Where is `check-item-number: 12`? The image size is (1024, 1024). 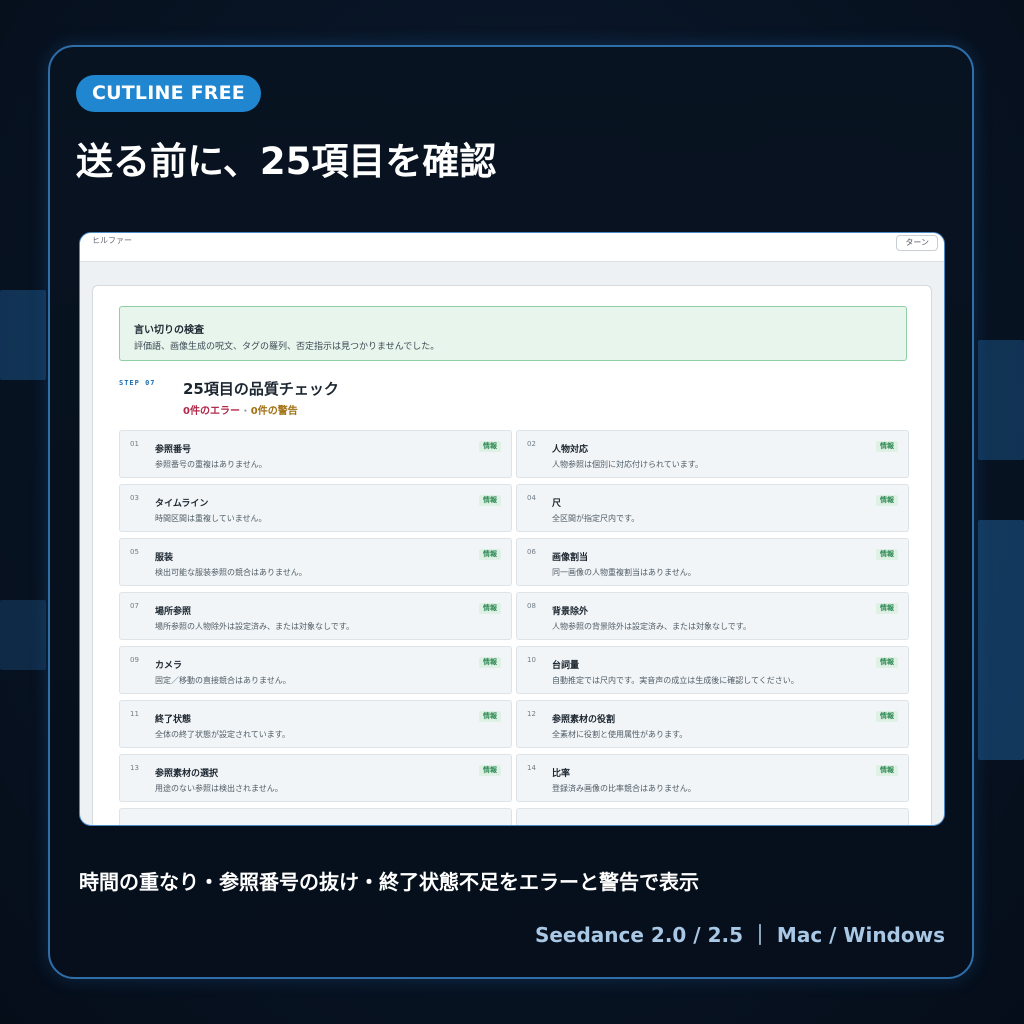
check-item-number: 12 is located at coordinates (531, 714).